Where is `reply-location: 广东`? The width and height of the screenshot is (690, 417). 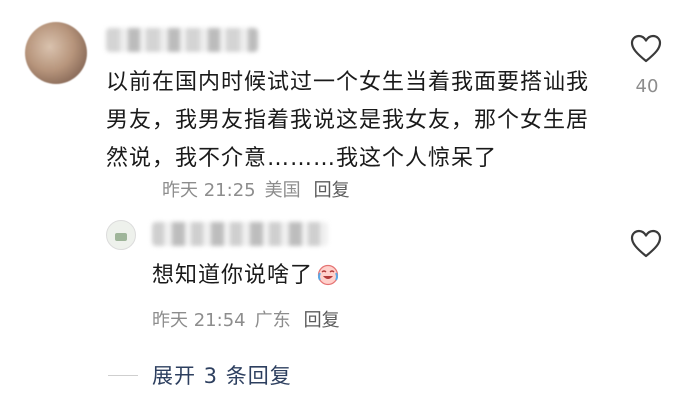 reply-location: 广东 is located at coordinates (272, 320).